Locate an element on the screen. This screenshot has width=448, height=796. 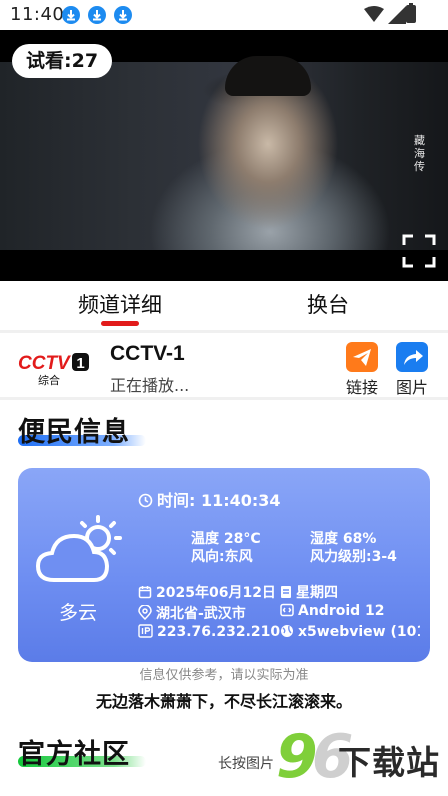
date-row: 2025年06月12日 is located at coordinates (207, 592).